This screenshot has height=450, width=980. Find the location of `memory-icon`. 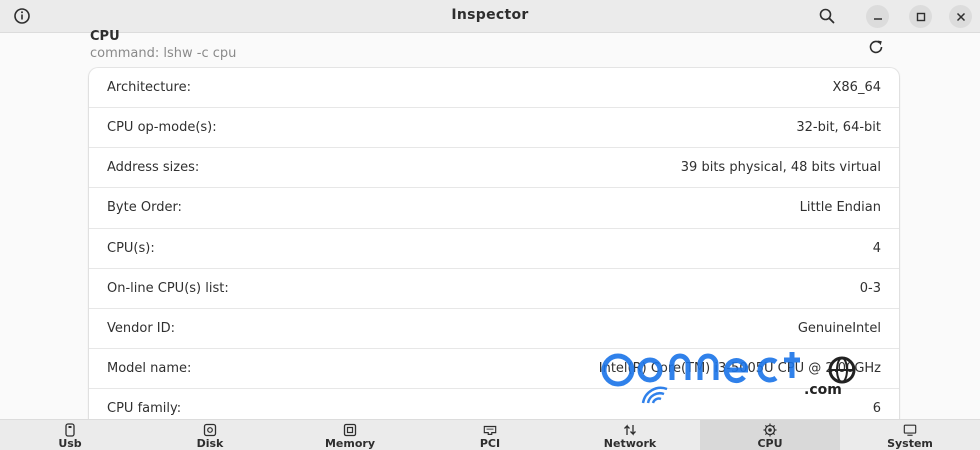

memory-icon is located at coordinates (350, 430).